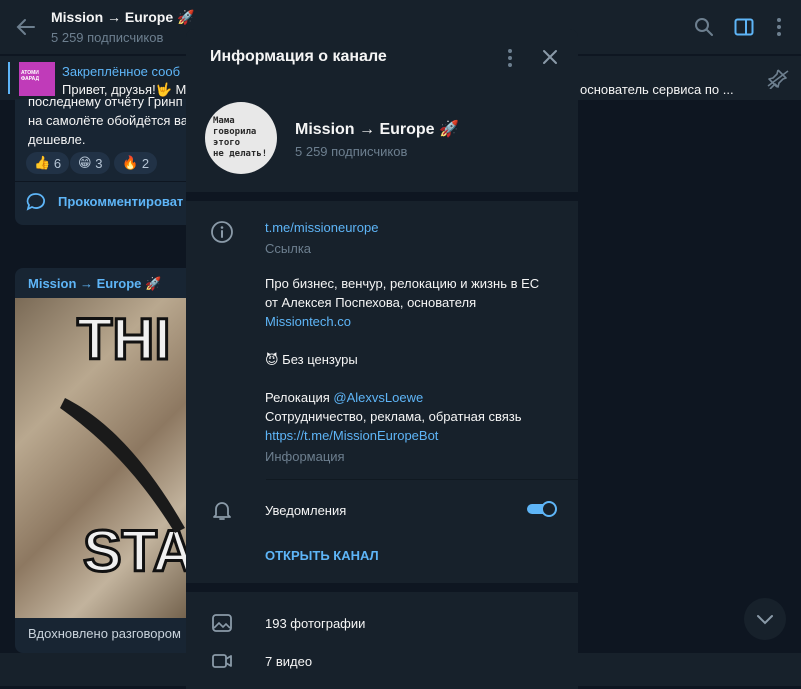  Describe the element at coordinates (30, 76) in the screenshot. I see `pinned-thumb-label: ATOMИ ФАРАД` at that location.